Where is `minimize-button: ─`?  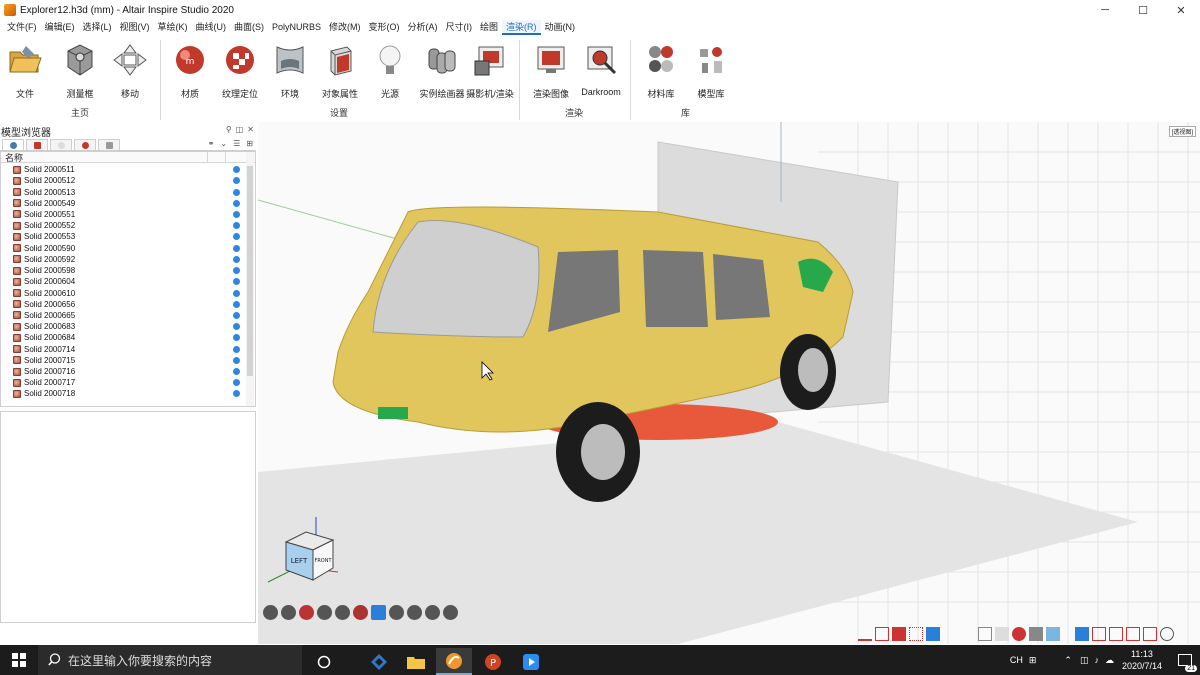
minimize-button: ─ is located at coordinates (1105, 10).